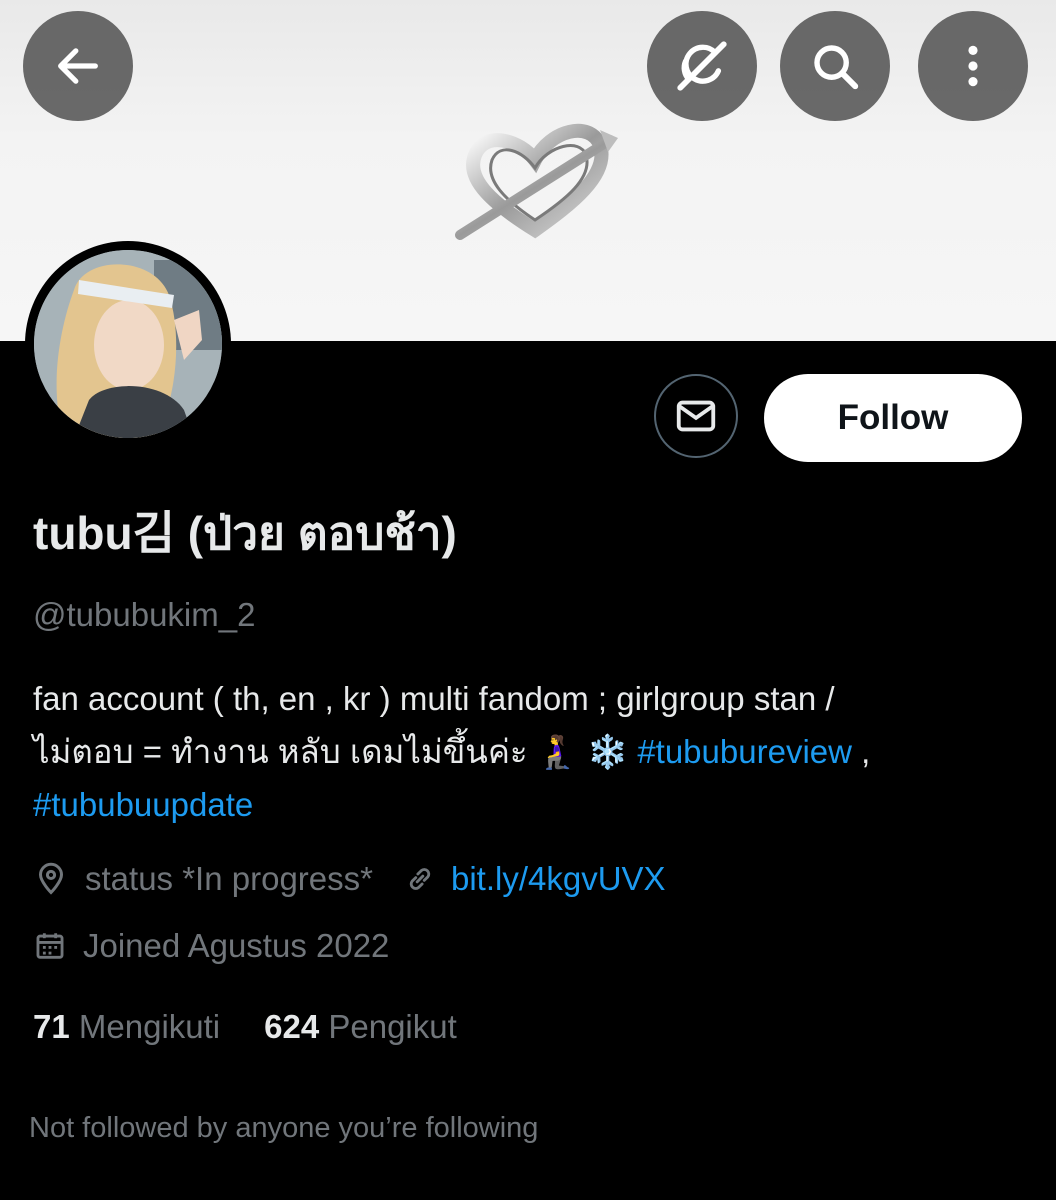 Image resolution: width=1056 pixels, height=1200 pixels. I want to click on followers-count: 624, so click(292, 1026).